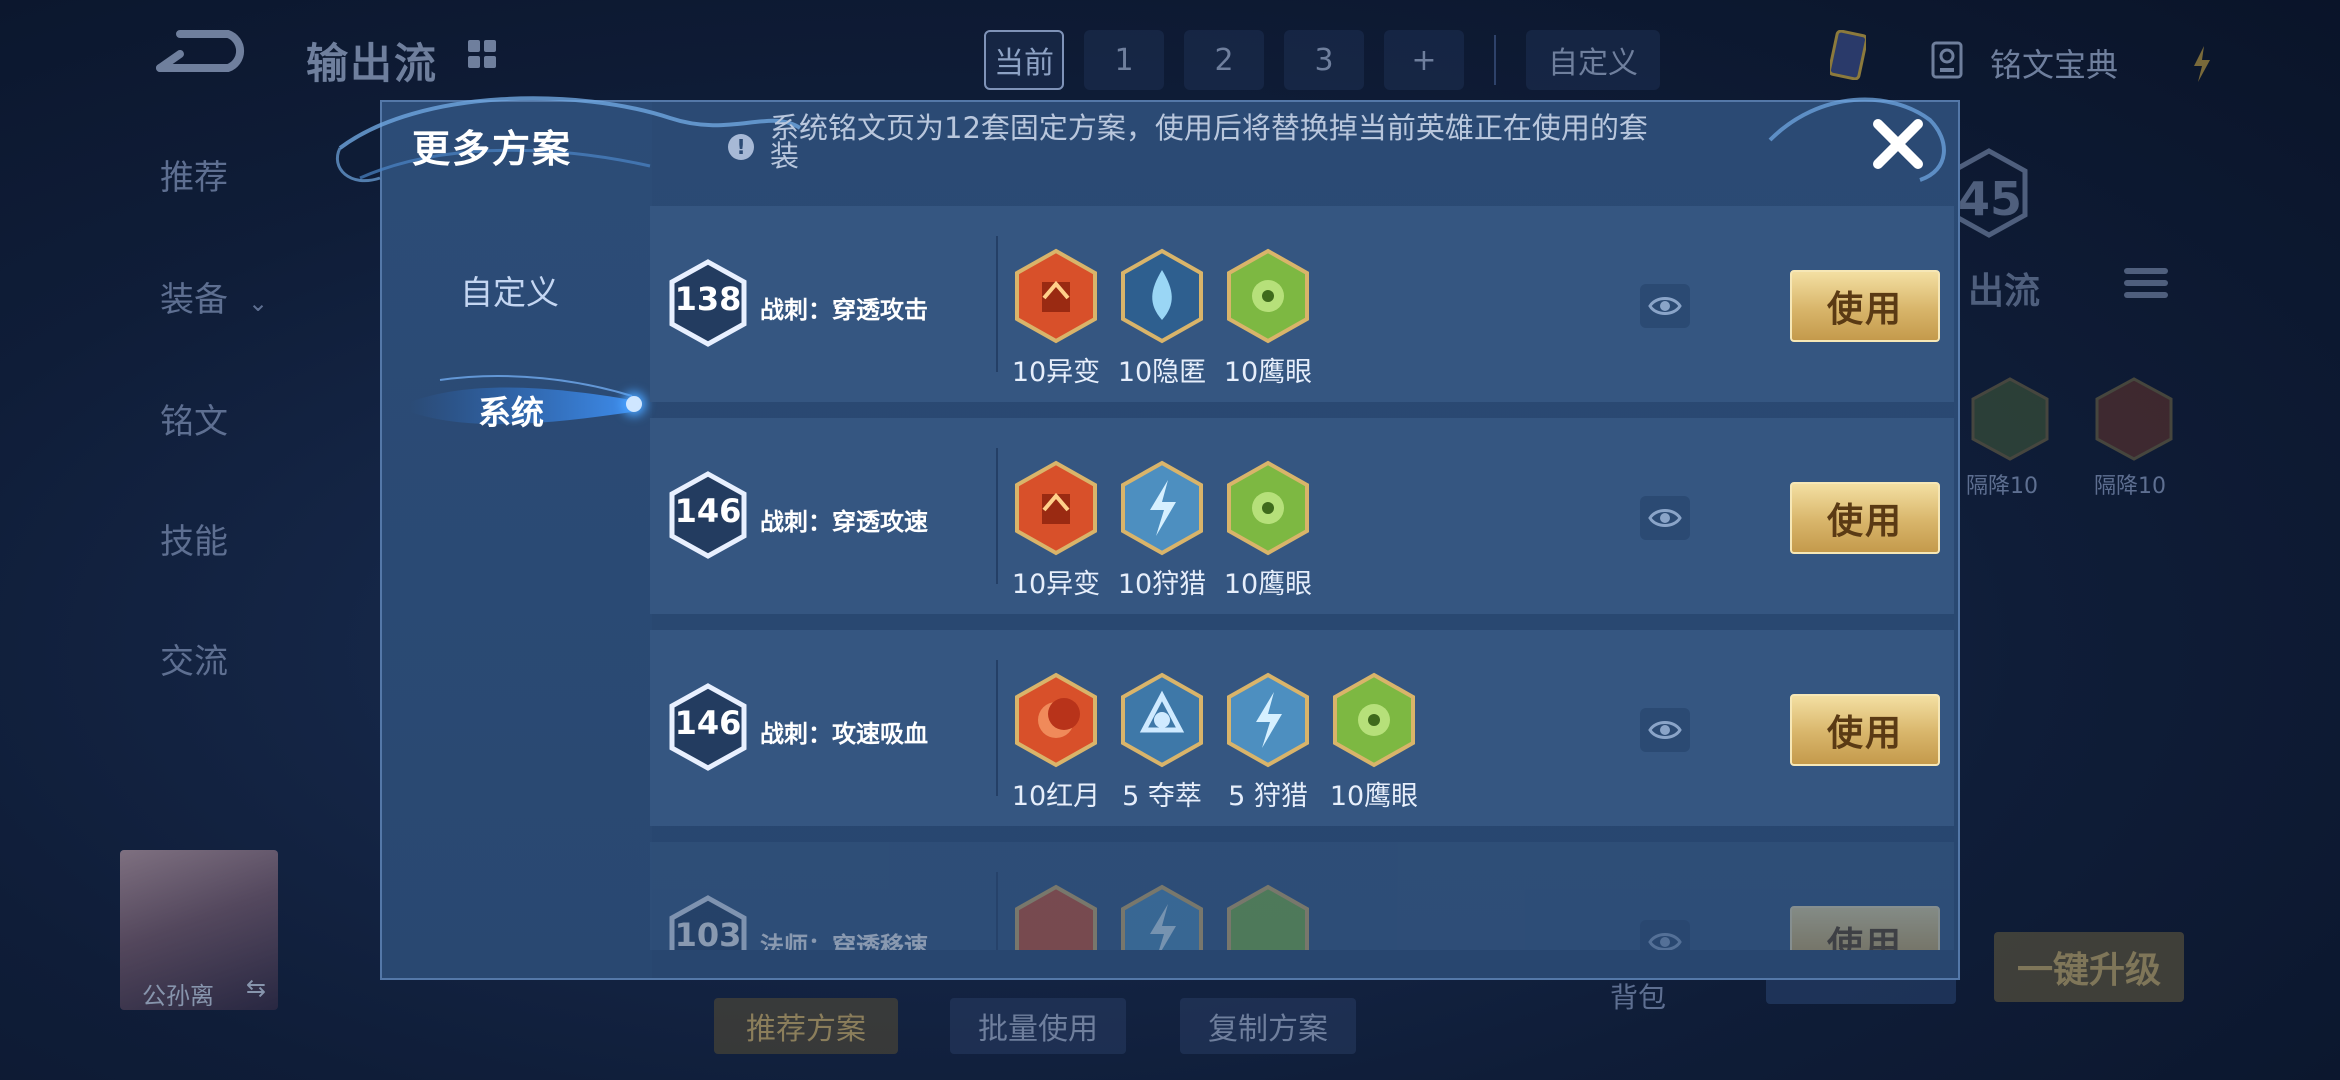 Image resolution: width=2340 pixels, height=1080 pixels. What do you see at coordinates (256, 988) in the screenshot?
I see `swap-hero-icon: ⇆` at bounding box center [256, 988].